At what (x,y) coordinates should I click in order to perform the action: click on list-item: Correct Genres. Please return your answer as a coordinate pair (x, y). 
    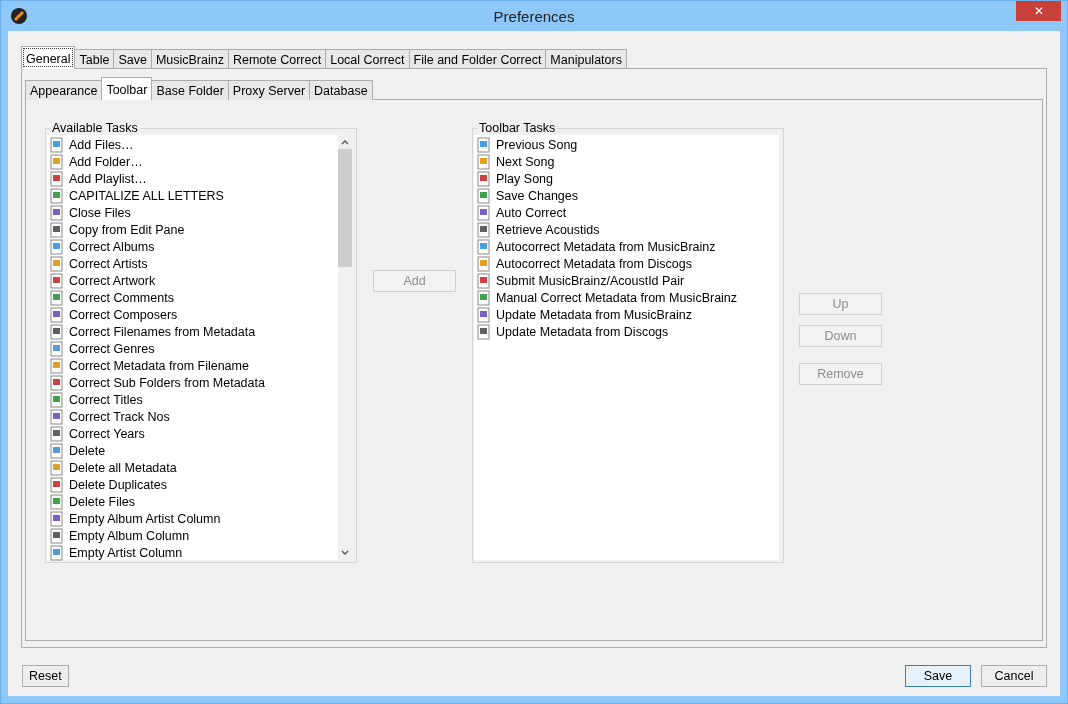
    Looking at the image, I should click on (112, 348).